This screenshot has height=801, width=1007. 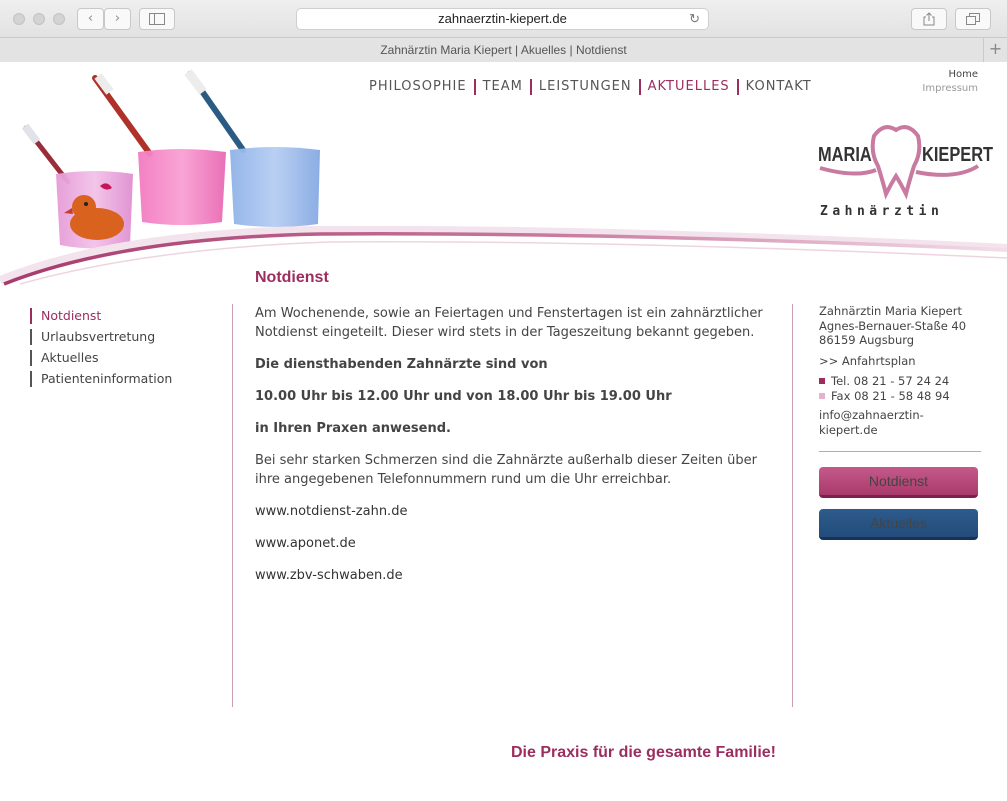 I want to click on sidebar-toggle-button, so click(x=157, y=19).